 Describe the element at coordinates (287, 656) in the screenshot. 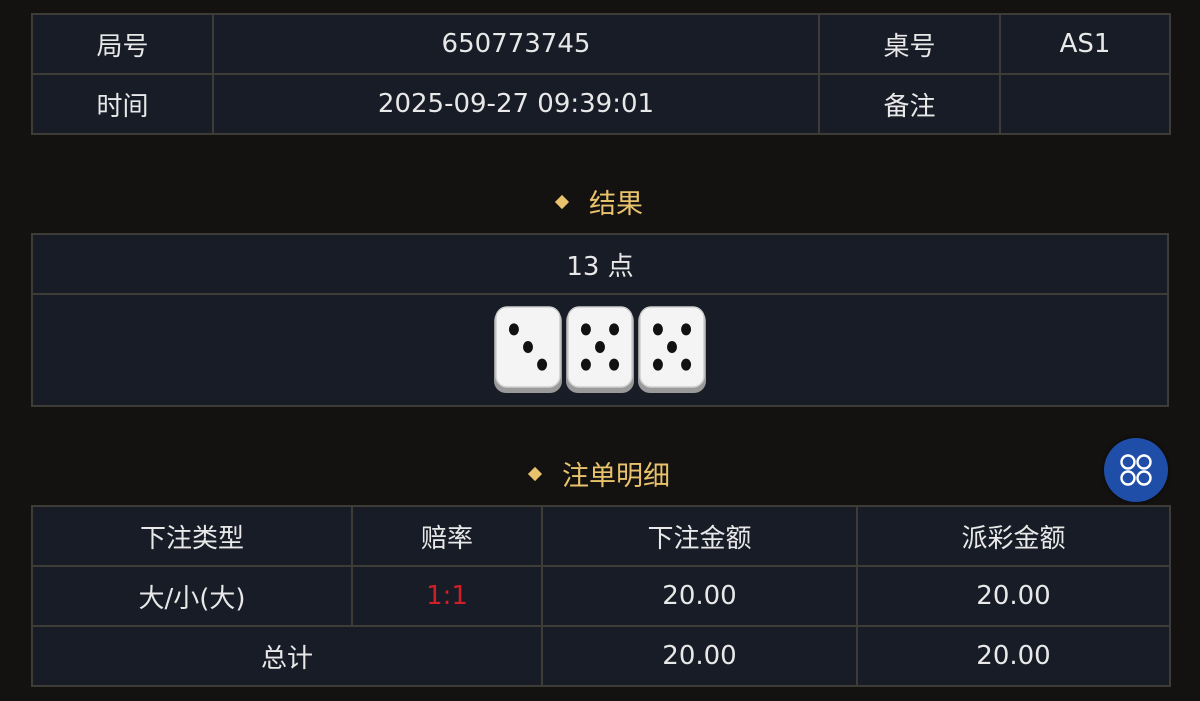

I see `total-label: 总计` at that location.